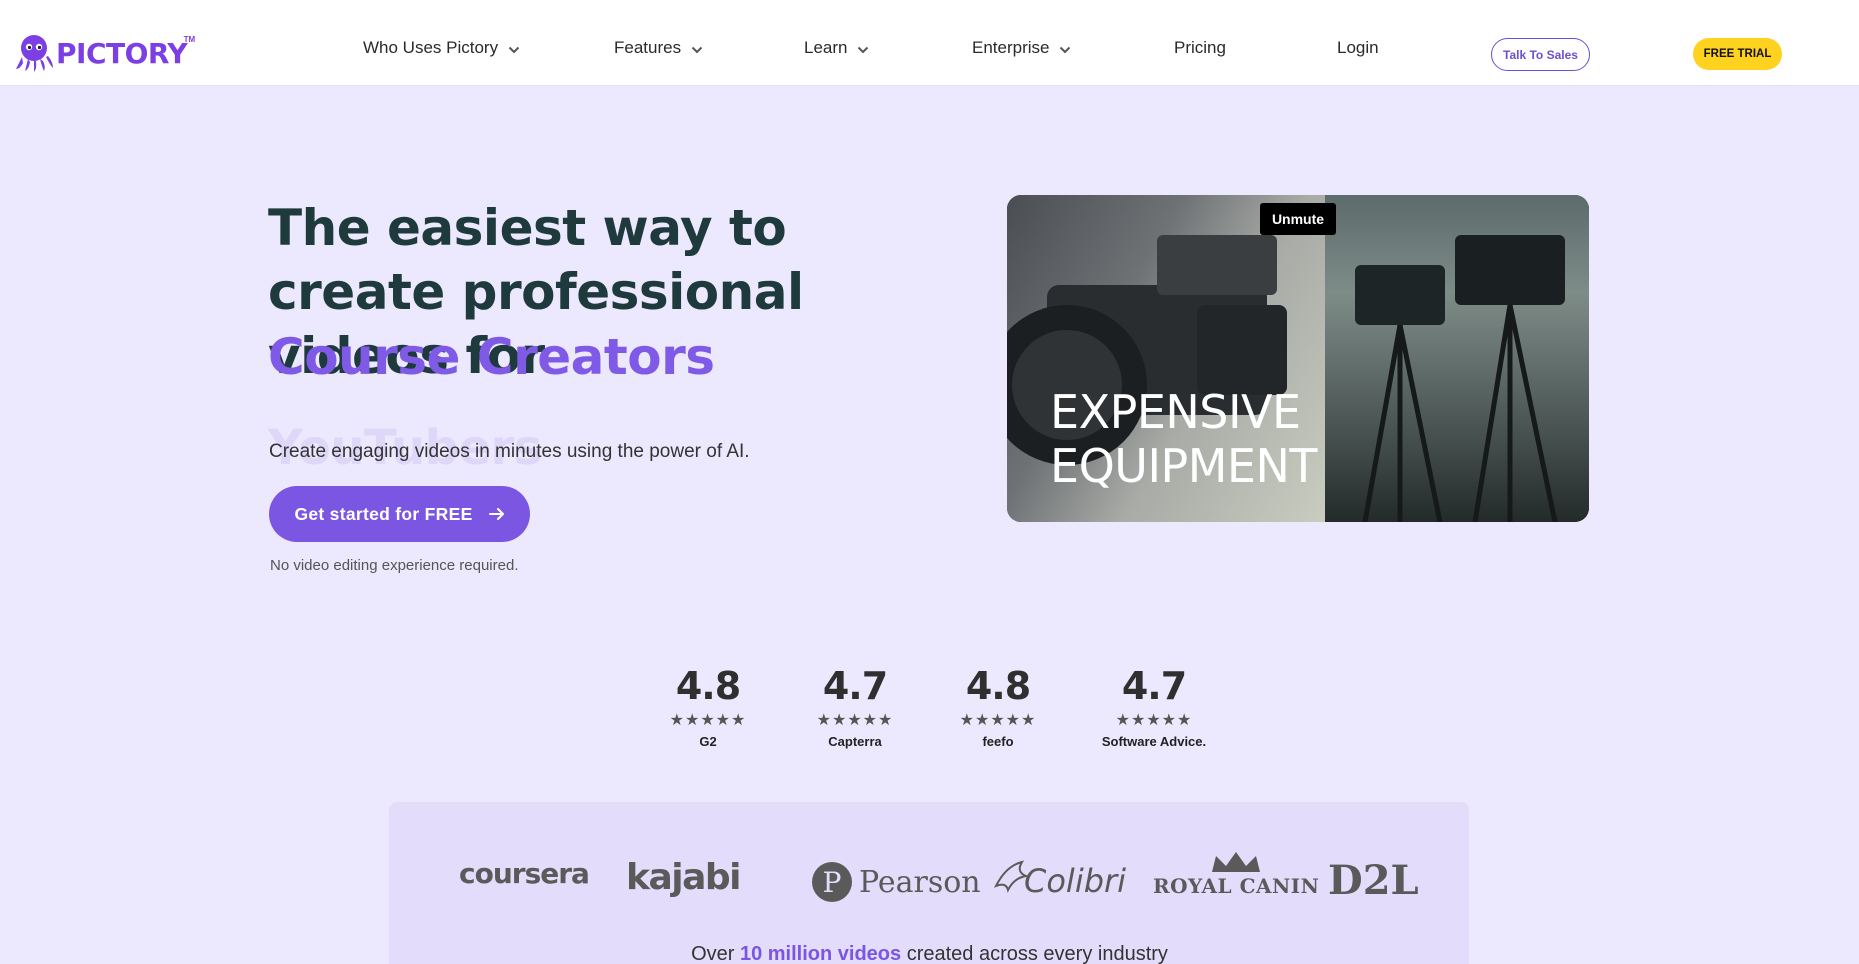 This screenshot has width=1859, height=964. Describe the element at coordinates (1075, 881) in the screenshot. I see `colibri-wordmark: Colibri` at that location.